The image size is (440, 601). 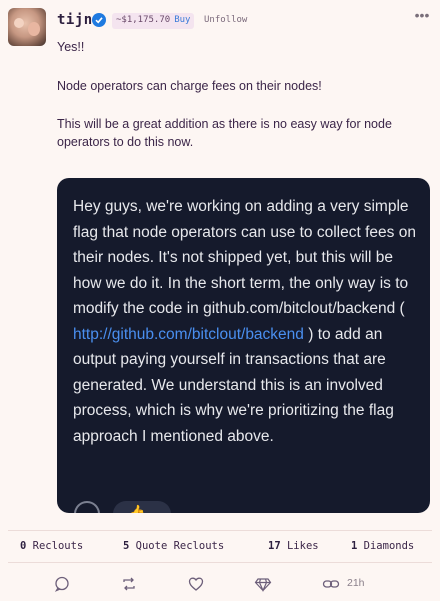 What do you see at coordinates (356, 583) in the screenshot?
I see `post-timestamp: 21h` at bounding box center [356, 583].